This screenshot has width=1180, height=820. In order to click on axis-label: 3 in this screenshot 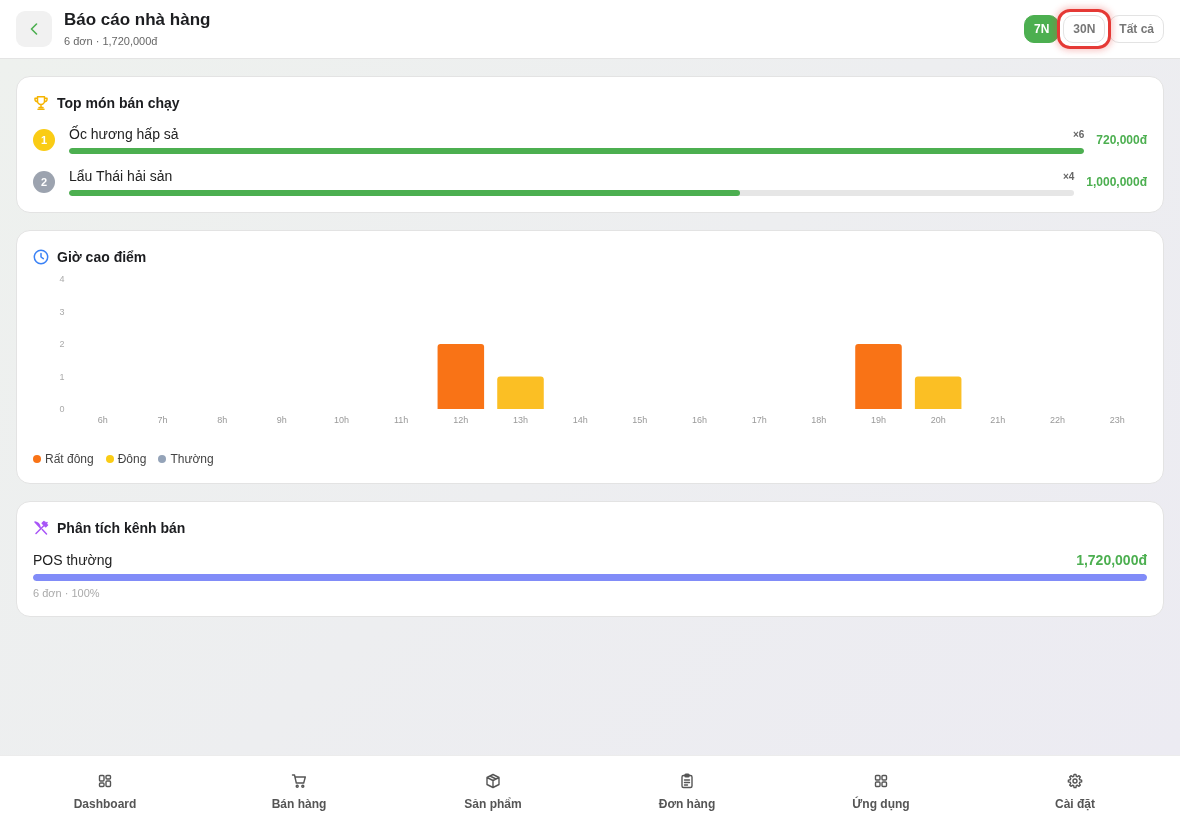, I will do `click(62, 311)`.